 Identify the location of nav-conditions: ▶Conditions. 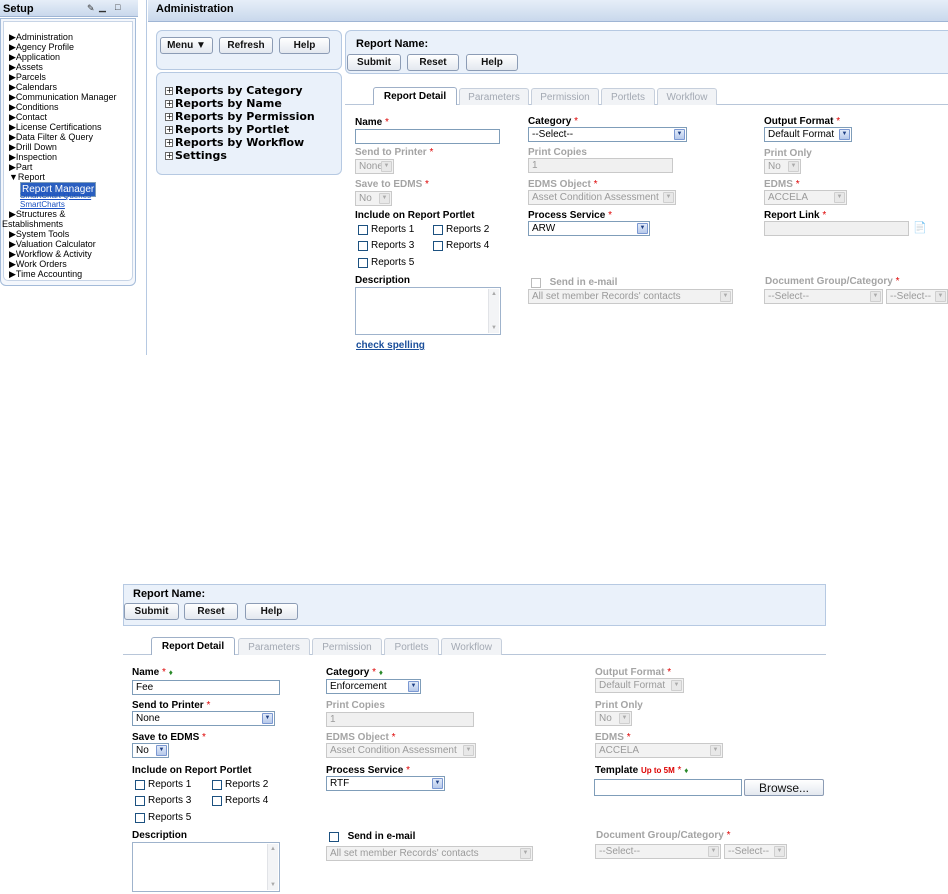
(33, 107).